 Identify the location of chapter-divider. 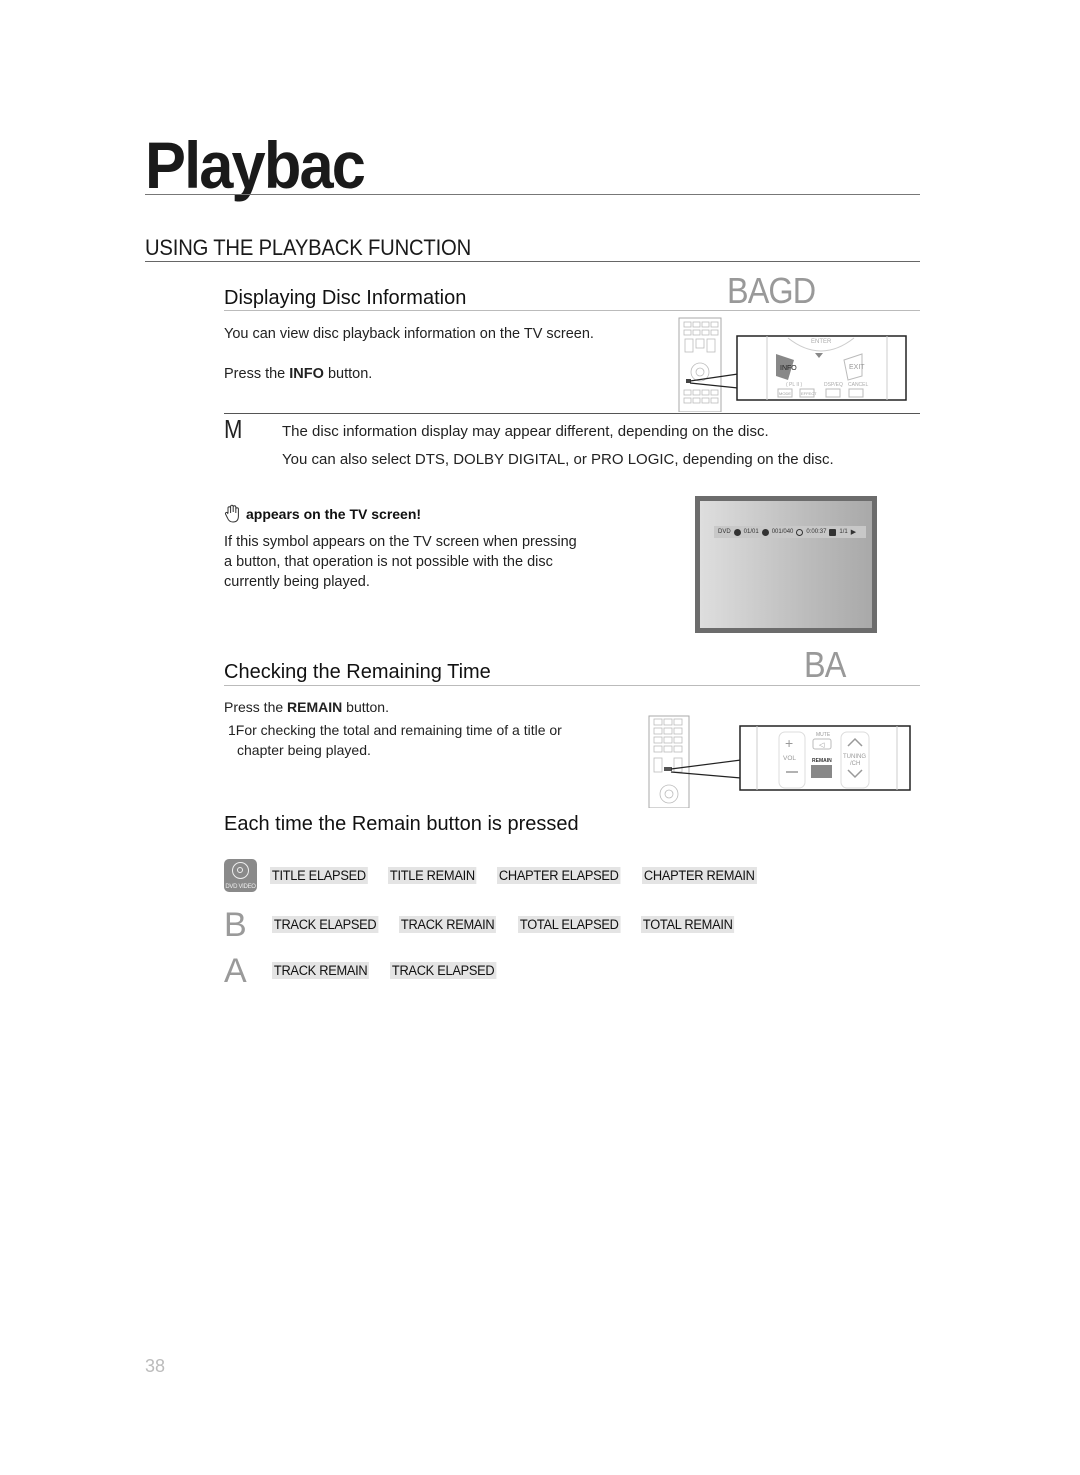
(532, 194).